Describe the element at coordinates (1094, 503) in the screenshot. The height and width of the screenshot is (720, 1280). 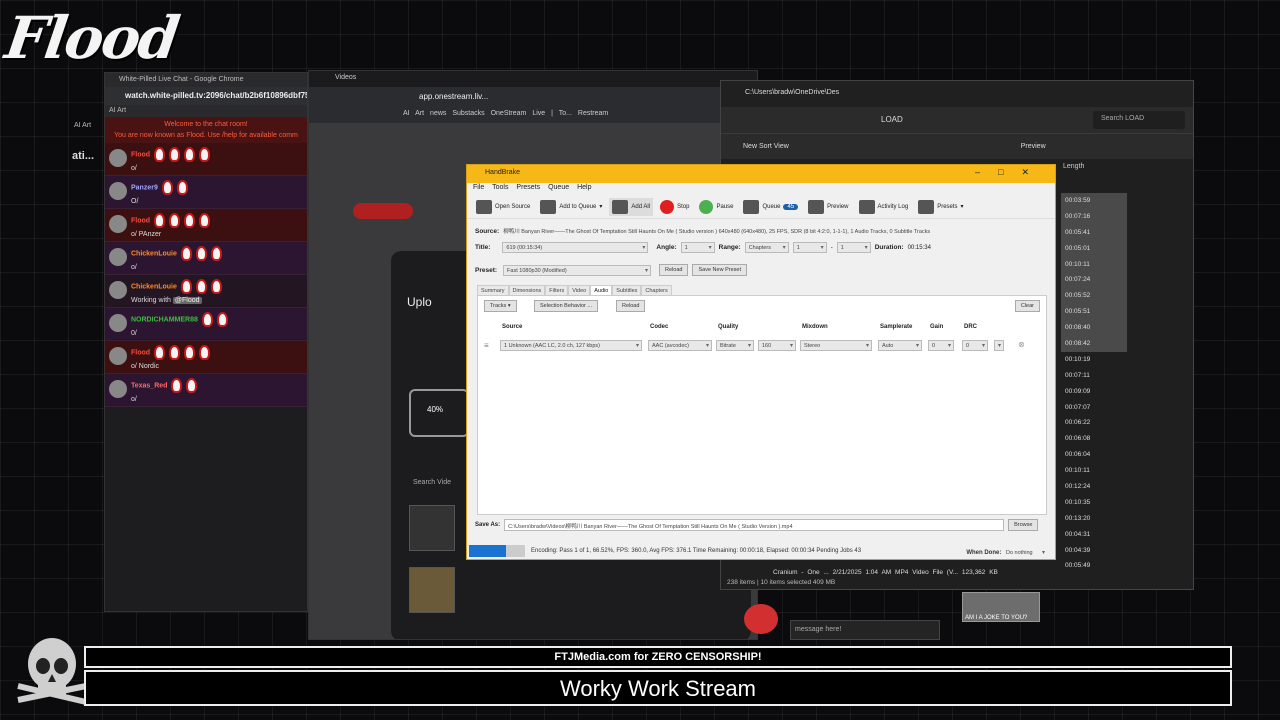
I see `file-length-cell: 00:10:35` at that location.